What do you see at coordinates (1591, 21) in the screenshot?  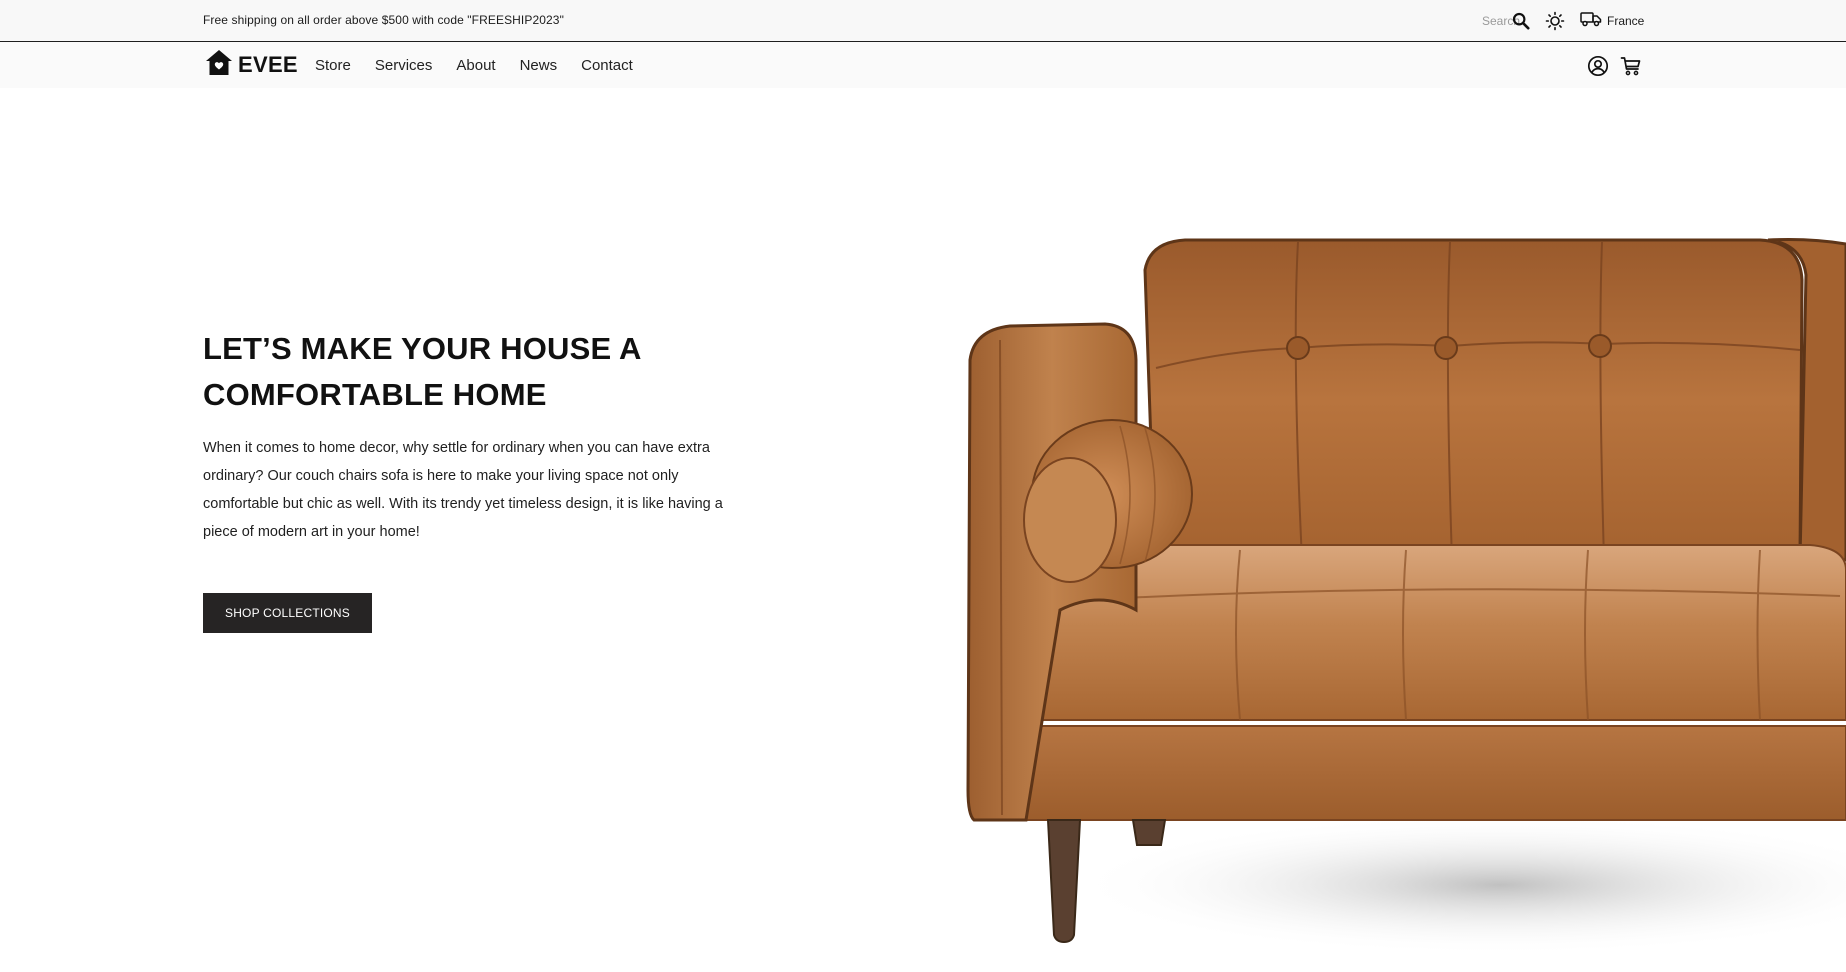 I see `truck-icon` at bounding box center [1591, 21].